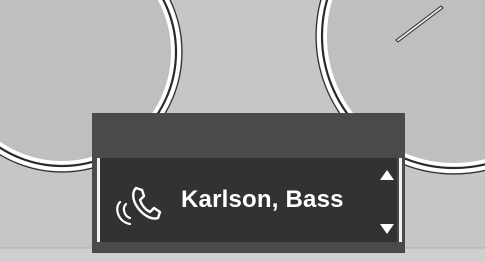 This screenshot has width=485, height=262. Describe the element at coordinates (400, 200) in the screenshot. I see `right-screen-bracket` at that location.